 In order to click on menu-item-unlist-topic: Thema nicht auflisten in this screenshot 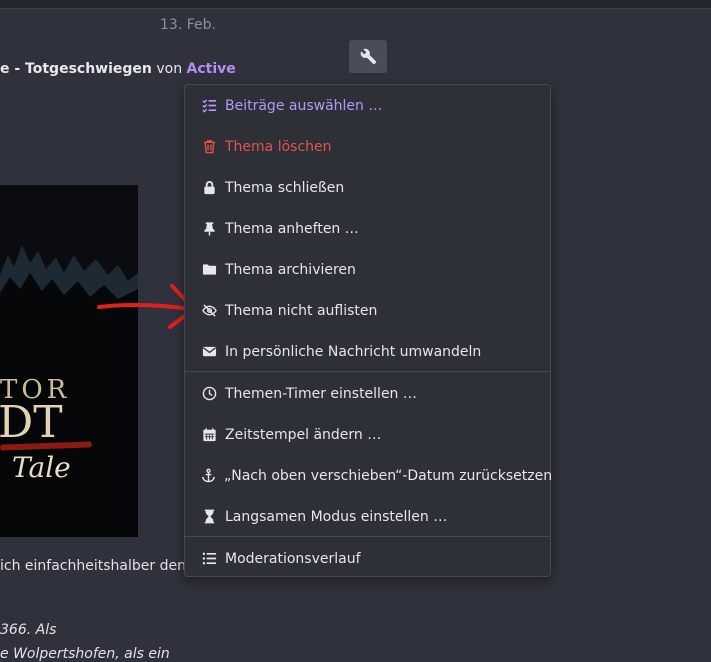, I will do `click(367, 310)`.